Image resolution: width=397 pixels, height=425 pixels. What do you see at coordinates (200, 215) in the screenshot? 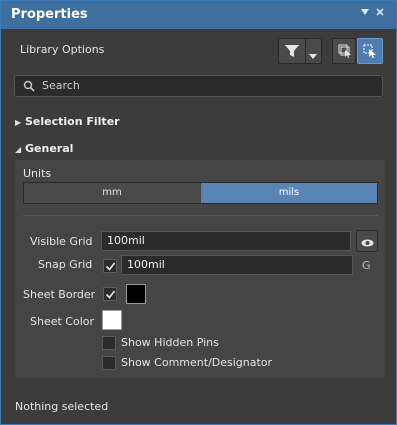
I see `divider` at bounding box center [200, 215].